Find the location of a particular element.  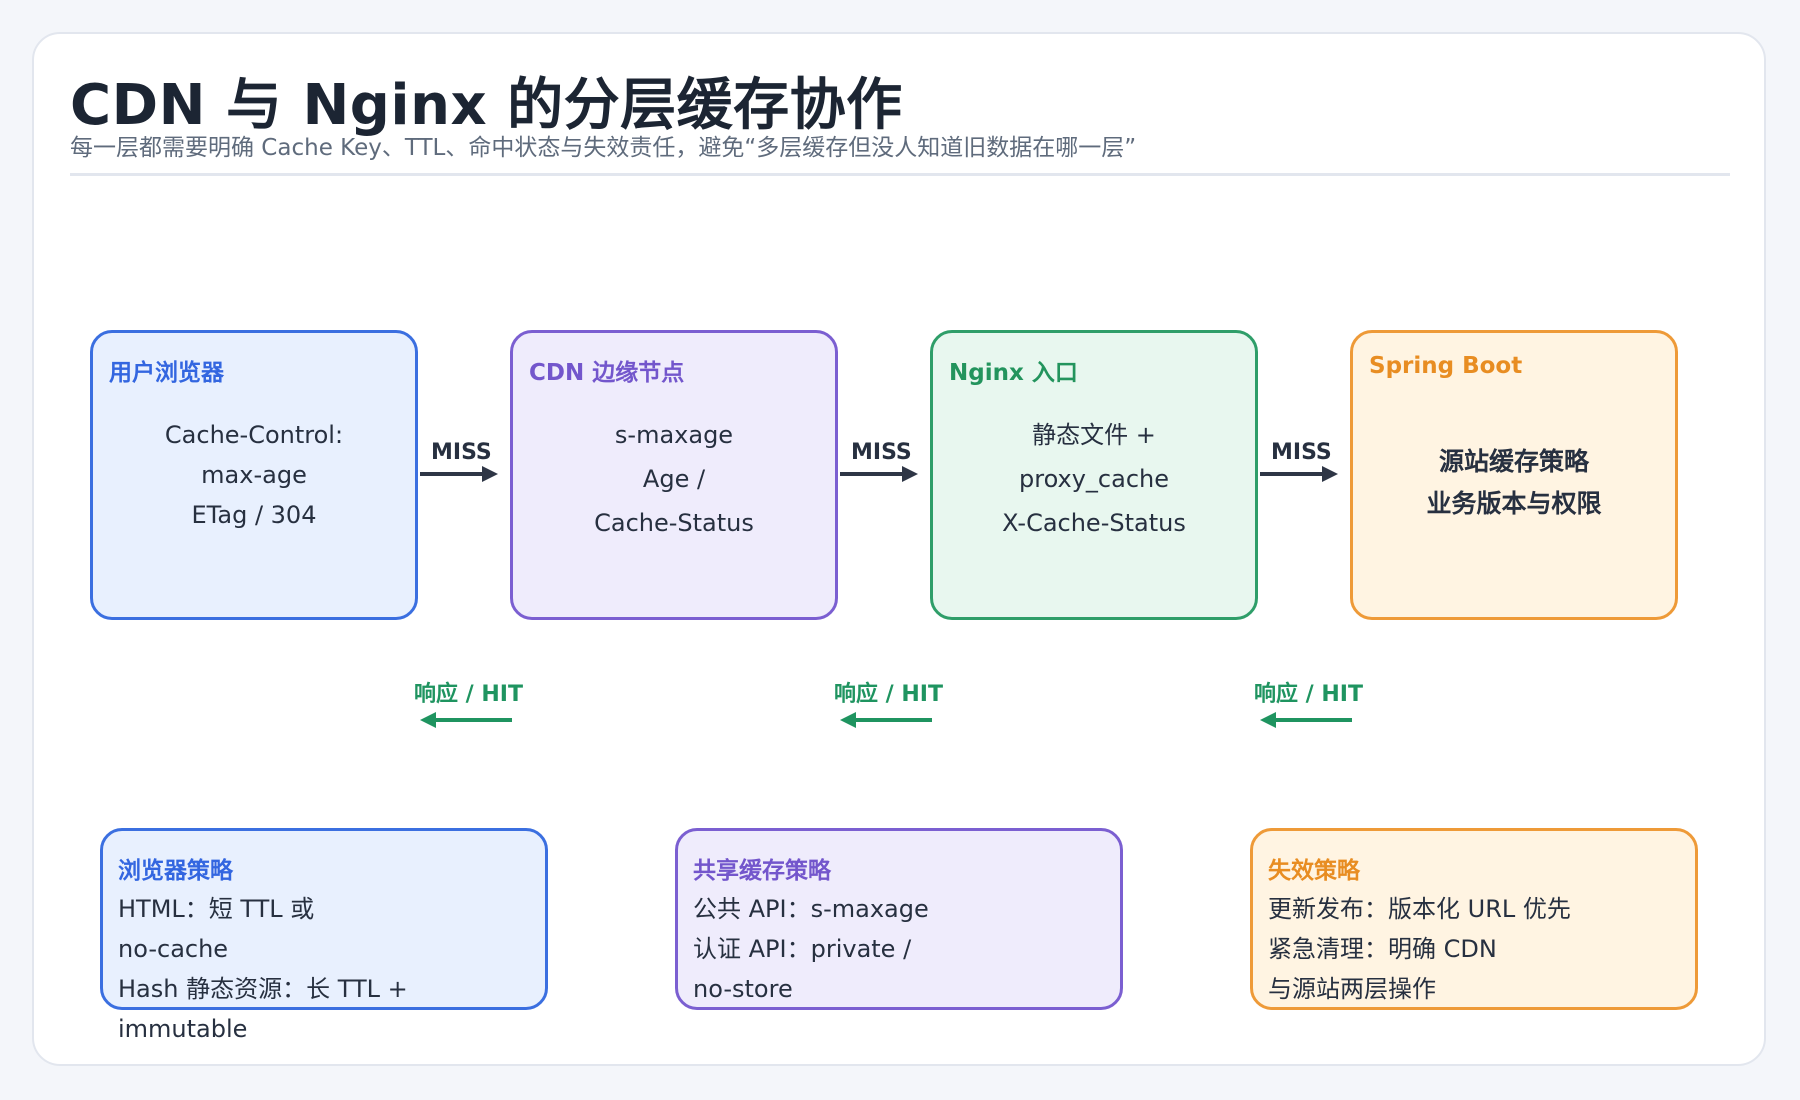

card-line: 更新发布：版本化 URL 优先 is located at coordinates (1419, 909).